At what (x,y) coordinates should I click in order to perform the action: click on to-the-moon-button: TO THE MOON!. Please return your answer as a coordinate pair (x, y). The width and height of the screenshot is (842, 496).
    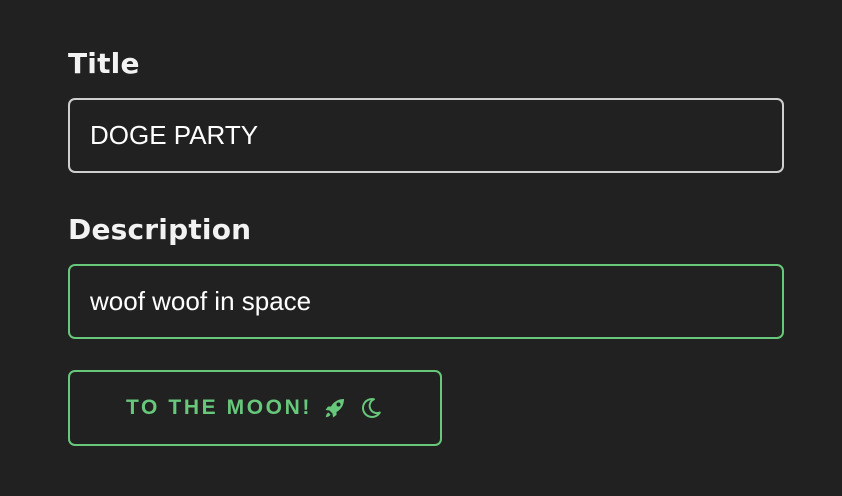
    Looking at the image, I should click on (255, 408).